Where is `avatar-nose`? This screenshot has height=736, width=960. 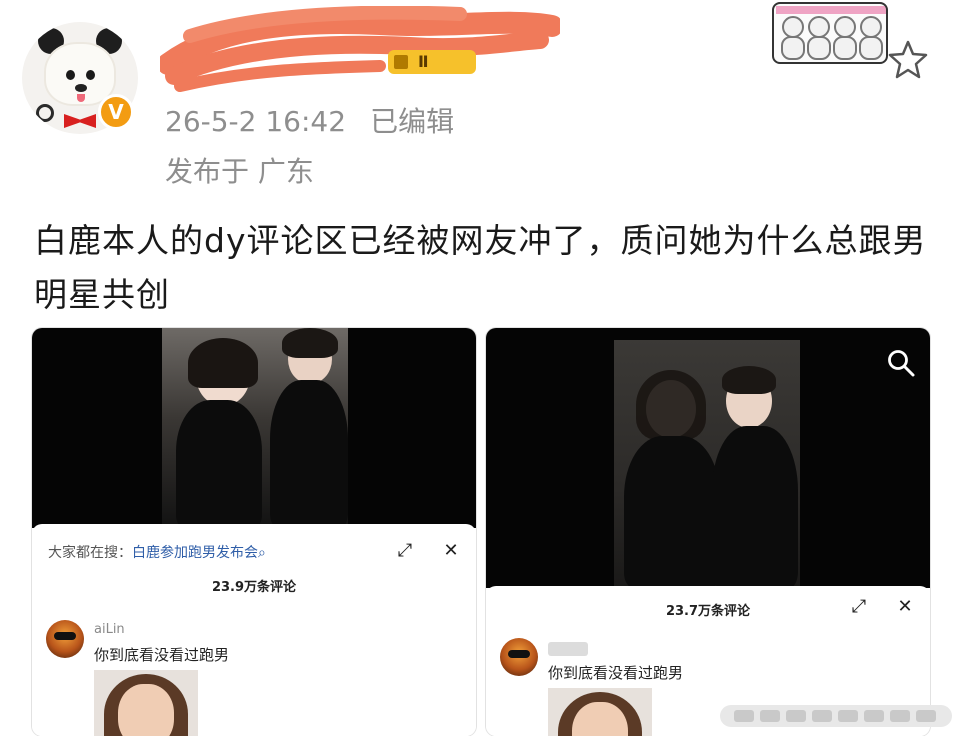 avatar-nose is located at coordinates (81, 88).